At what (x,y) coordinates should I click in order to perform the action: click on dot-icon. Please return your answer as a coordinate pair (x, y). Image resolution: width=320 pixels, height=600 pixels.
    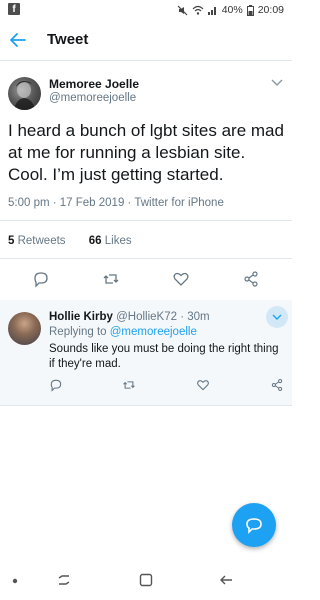
    Looking at the image, I should click on (15, 581).